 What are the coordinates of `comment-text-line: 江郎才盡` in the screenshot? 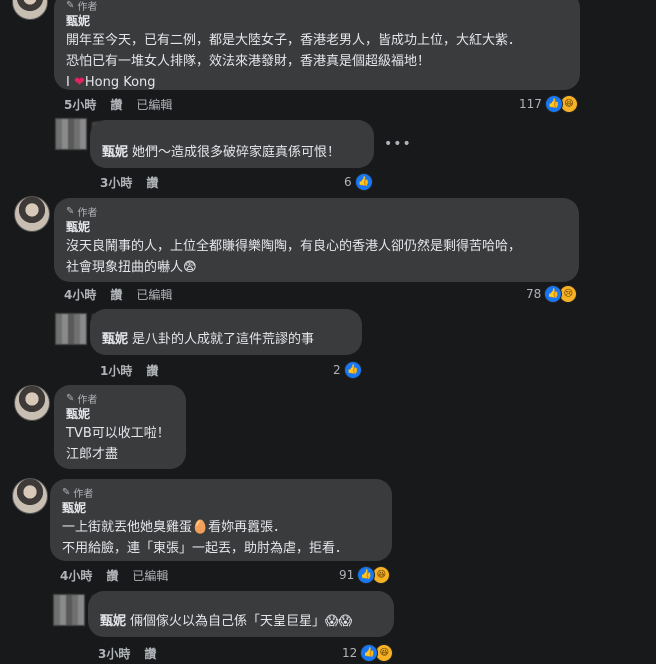 It's located at (92, 454).